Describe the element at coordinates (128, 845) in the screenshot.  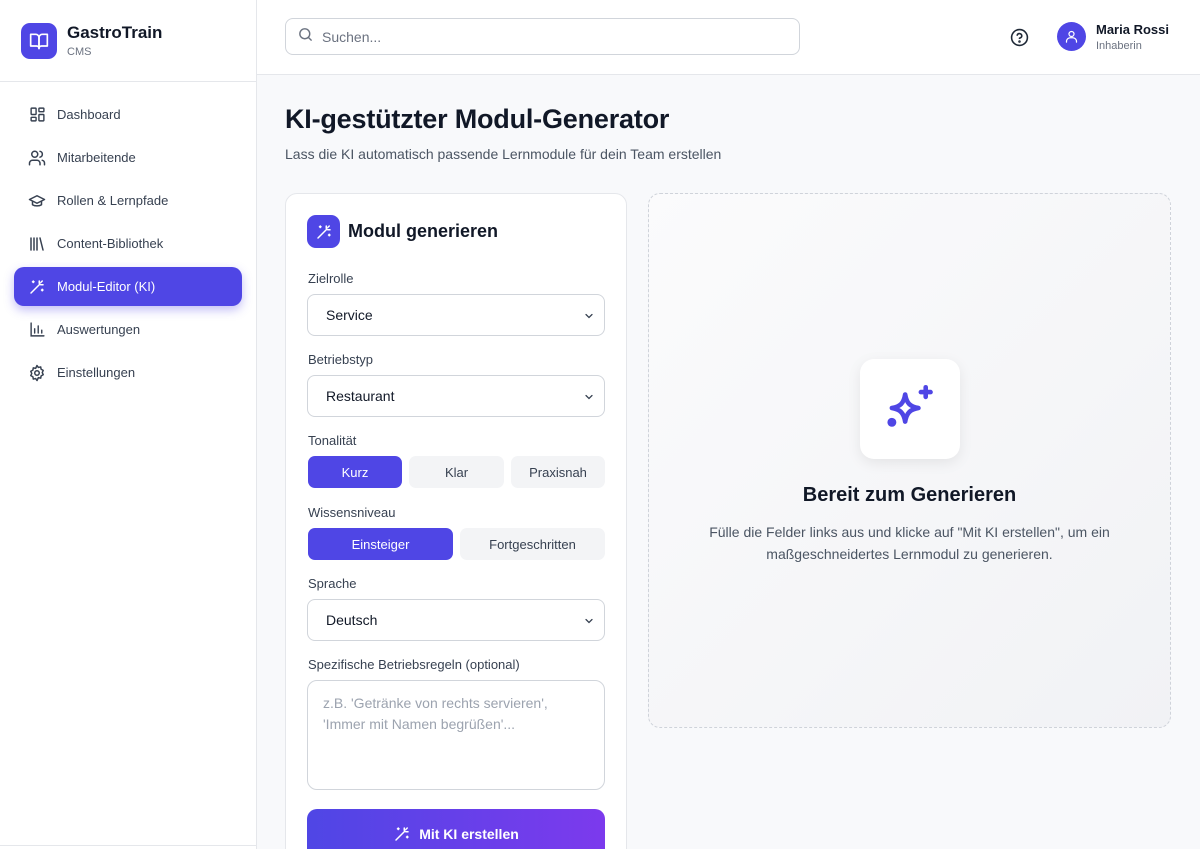
I see `sidebar-divider` at that location.